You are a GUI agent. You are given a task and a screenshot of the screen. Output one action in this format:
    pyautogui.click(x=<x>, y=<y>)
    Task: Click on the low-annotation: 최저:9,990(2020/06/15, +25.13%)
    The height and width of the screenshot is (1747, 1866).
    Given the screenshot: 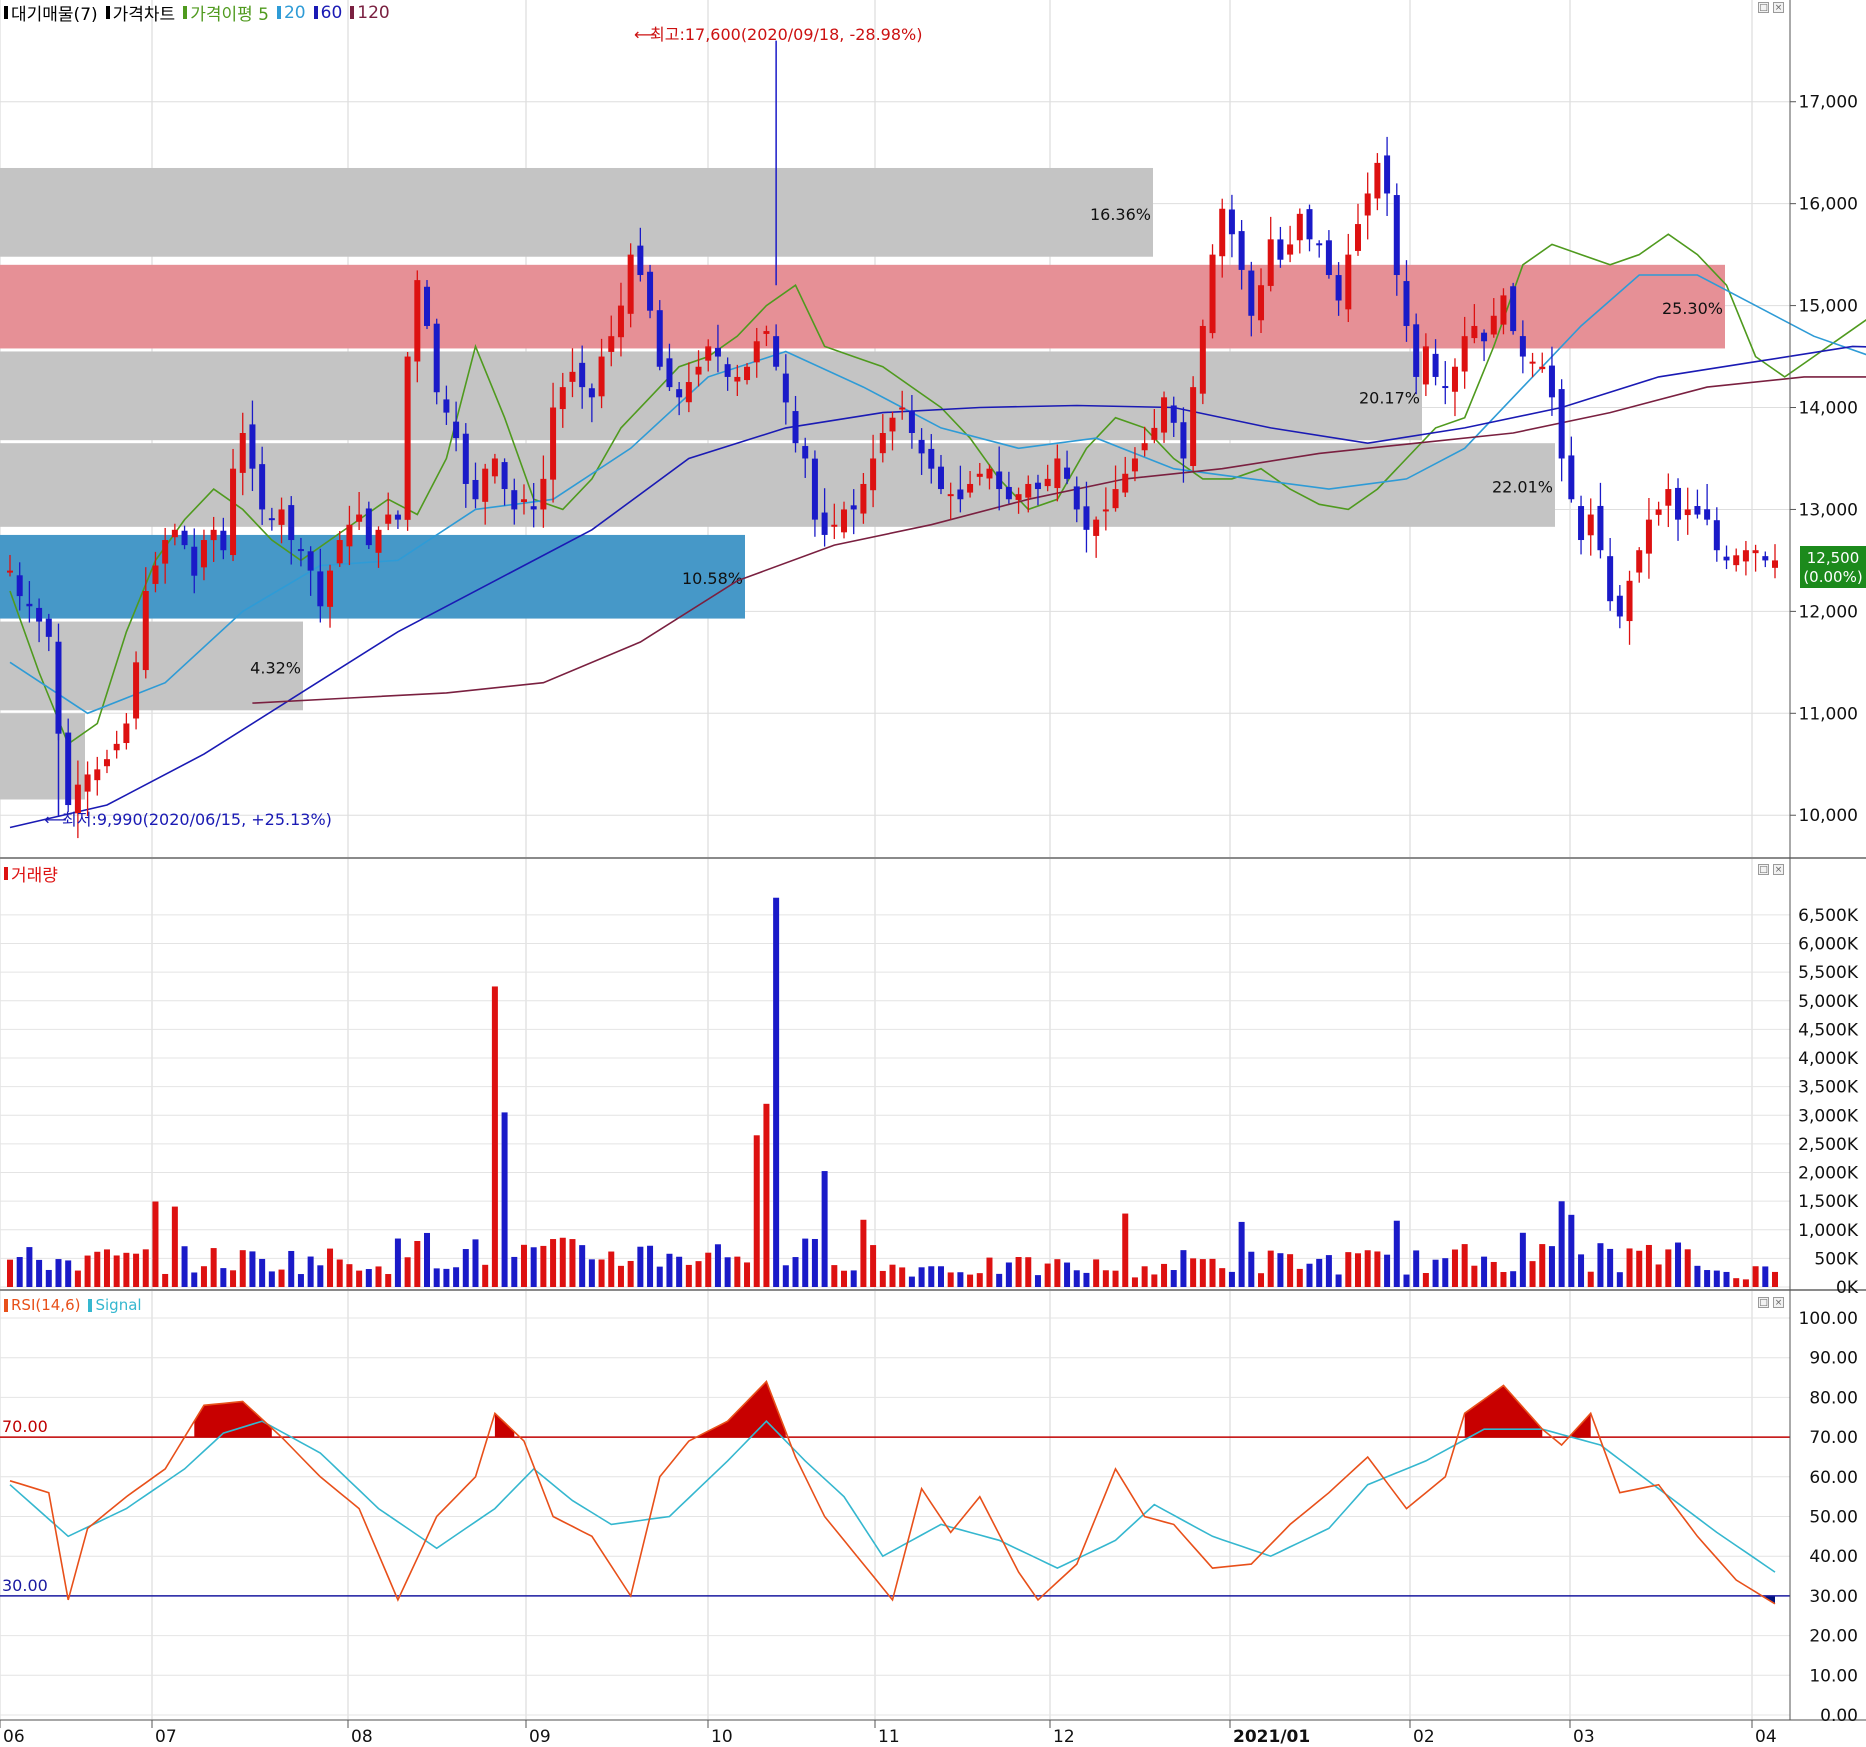 What is the action you would take?
    pyautogui.click(x=197, y=819)
    